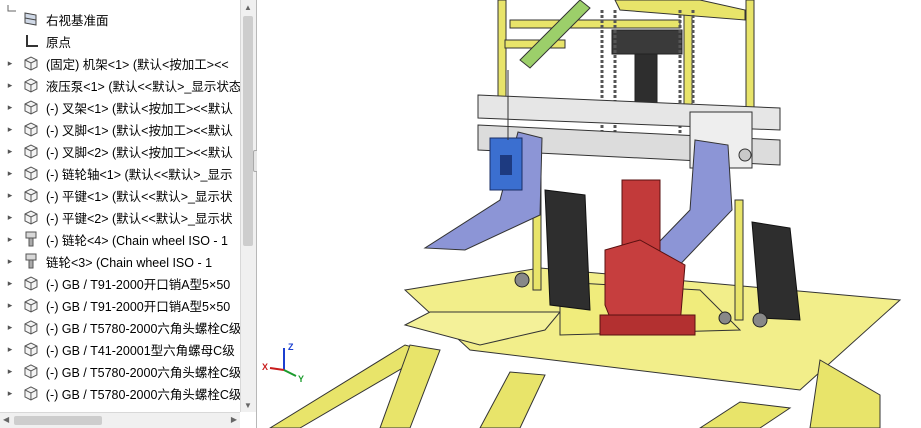  I want to click on z-axis-label: Z, so click(291, 347).